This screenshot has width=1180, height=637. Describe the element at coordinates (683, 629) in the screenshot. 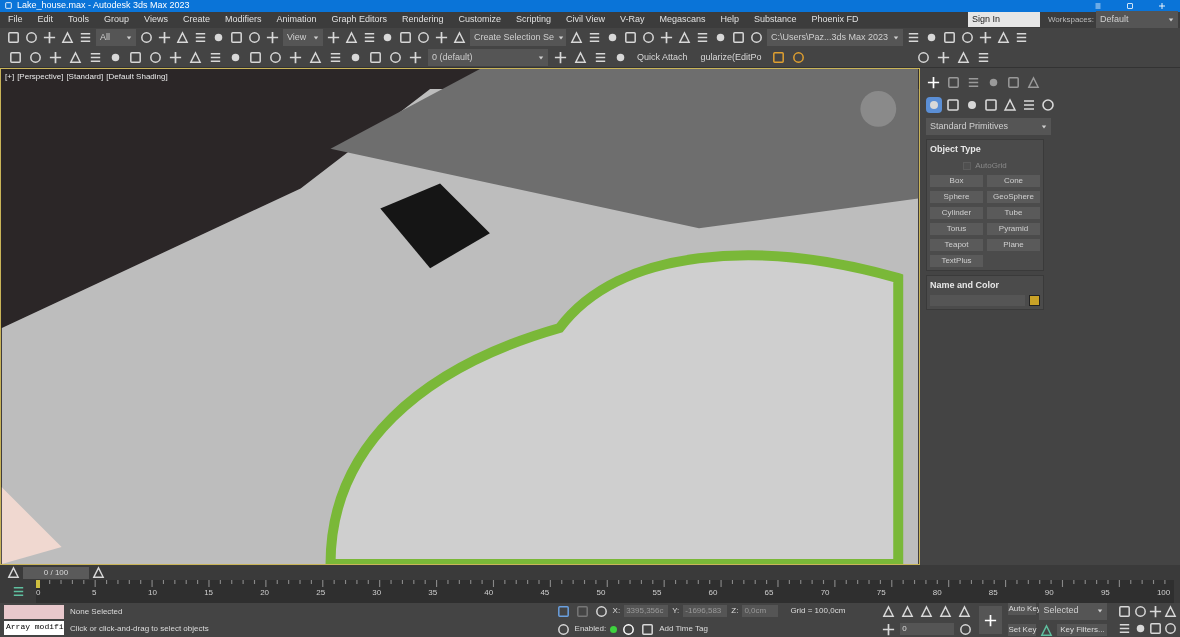

I see `add-time-tag-link: Add Time Tag` at that location.